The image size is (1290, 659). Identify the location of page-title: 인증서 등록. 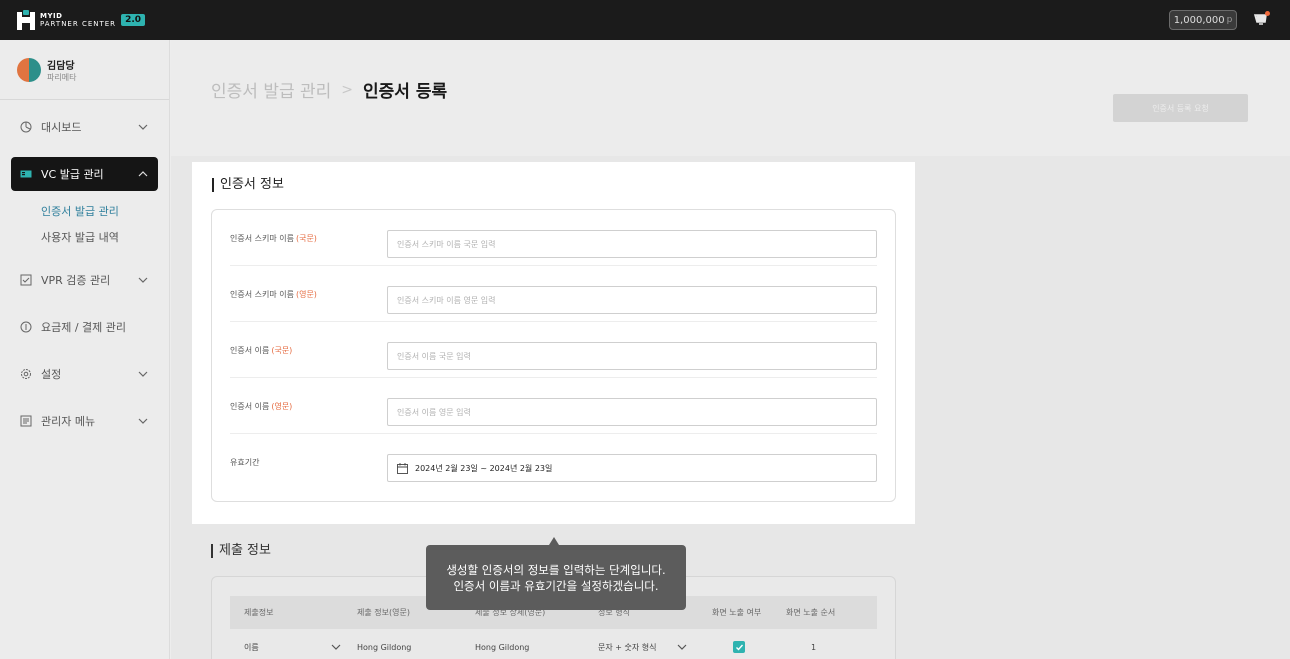
(405, 92).